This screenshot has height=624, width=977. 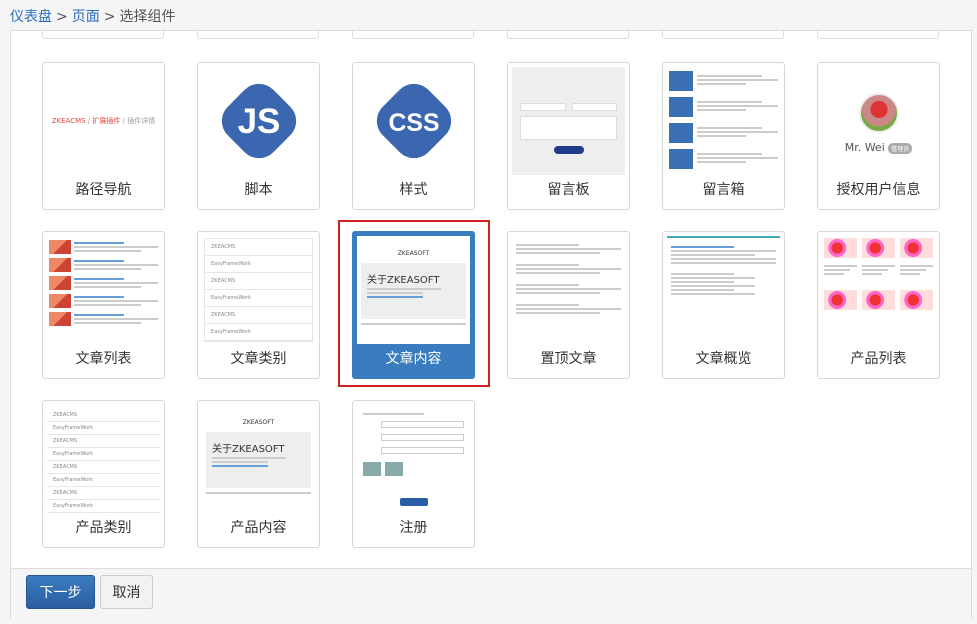 What do you see at coordinates (491, 594) in the screenshot?
I see `action-bar: 下一步 取消` at bounding box center [491, 594].